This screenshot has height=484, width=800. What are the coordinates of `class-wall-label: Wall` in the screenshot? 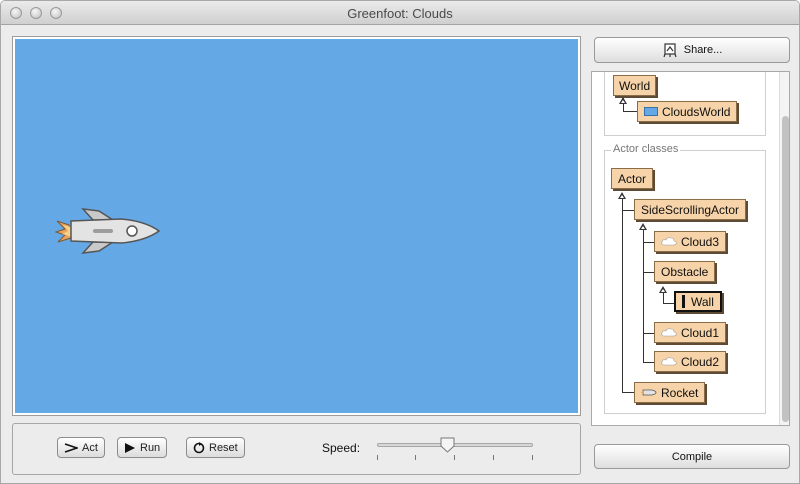 It's located at (702, 301).